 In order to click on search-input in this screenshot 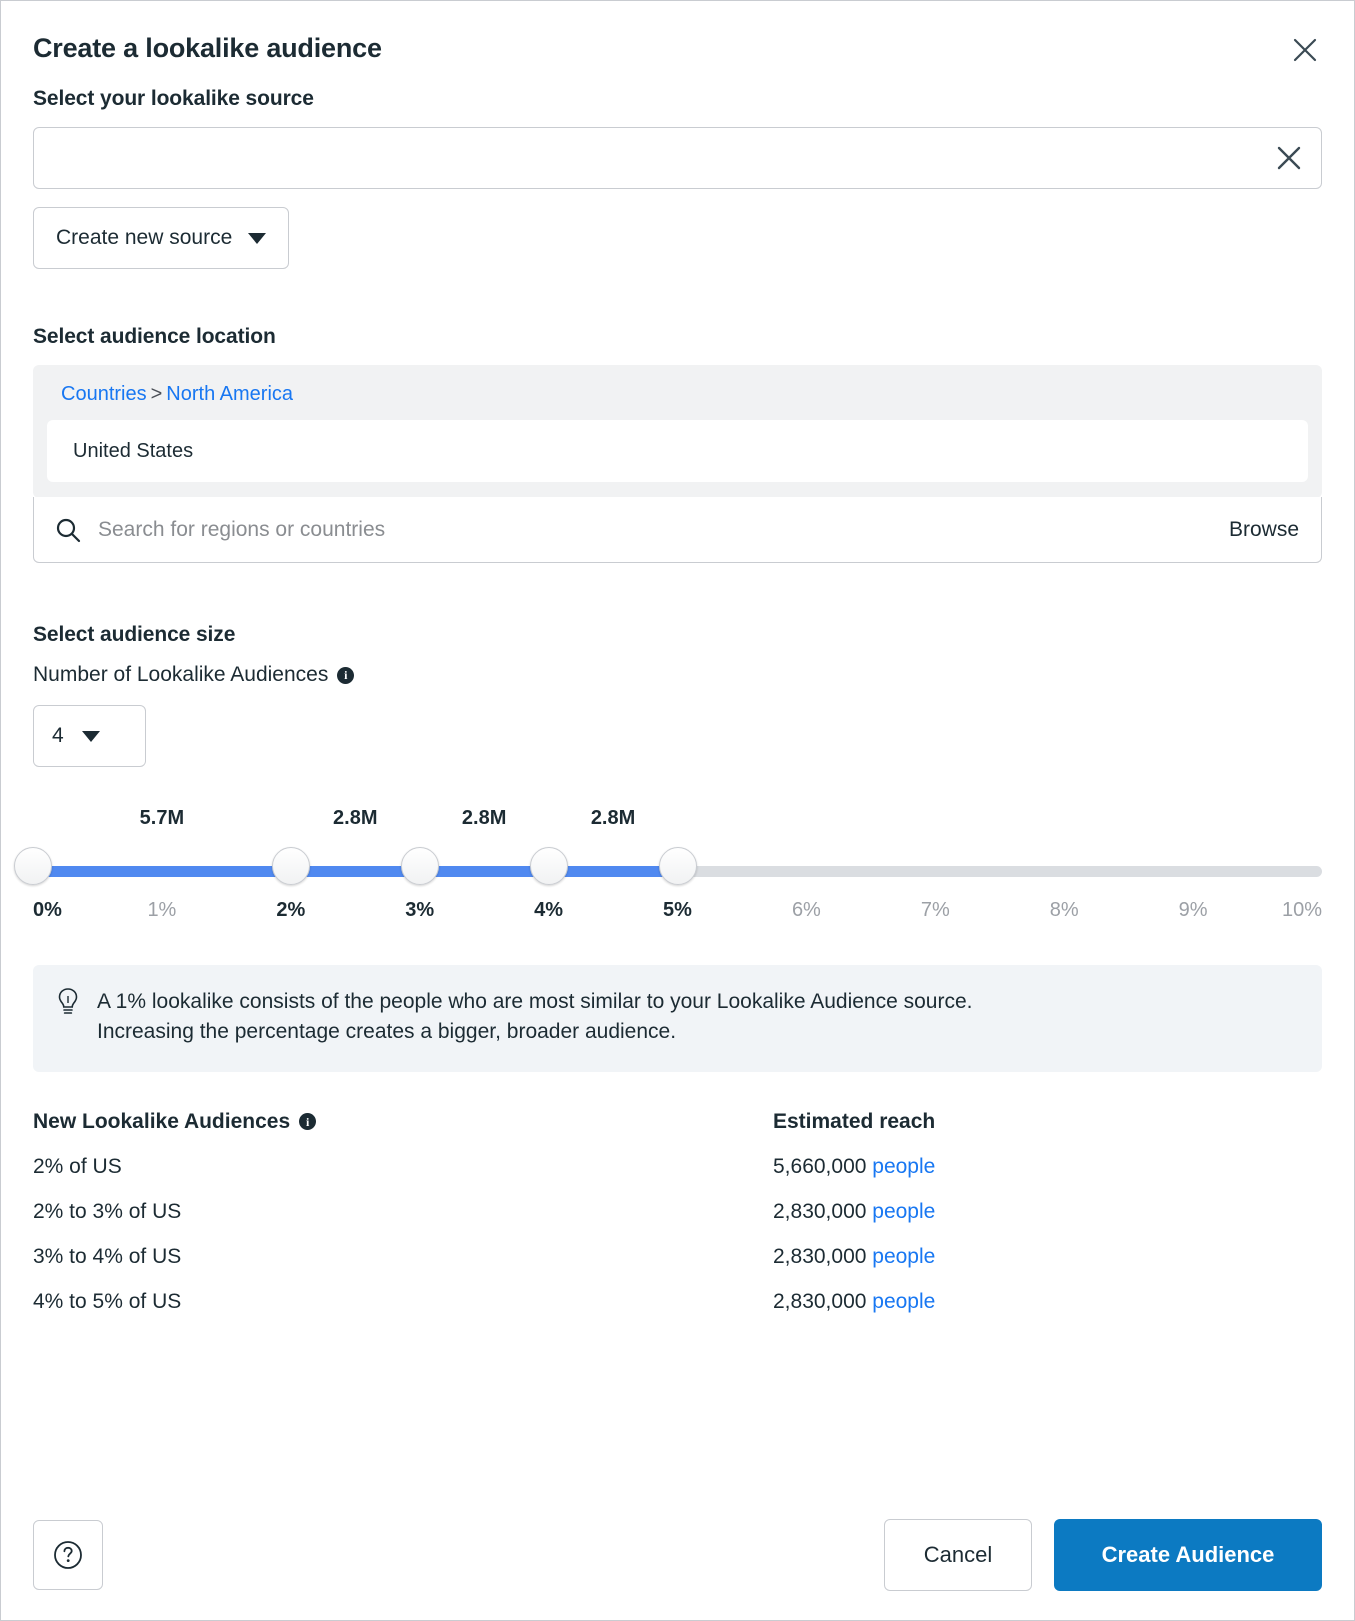, I will do `click(654, 529)`.